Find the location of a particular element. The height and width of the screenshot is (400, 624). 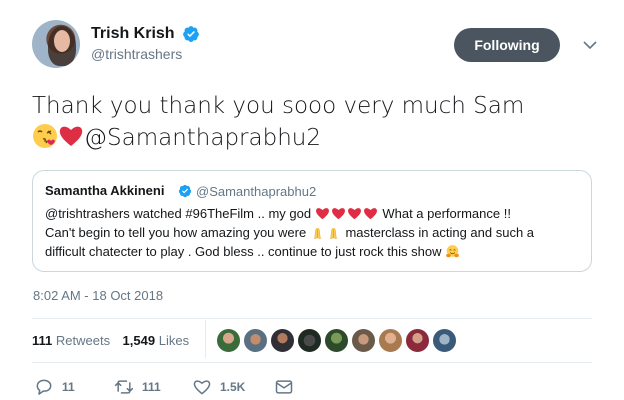

retweets-count: 111 is located at coordinates (42, 340).